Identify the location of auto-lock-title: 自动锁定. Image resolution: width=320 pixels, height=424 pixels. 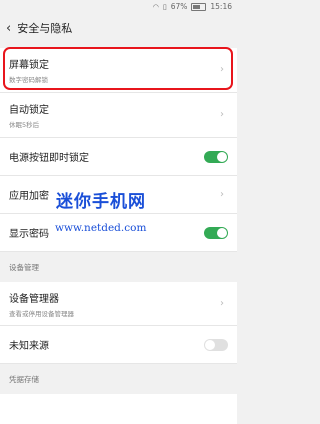
(29, 110).